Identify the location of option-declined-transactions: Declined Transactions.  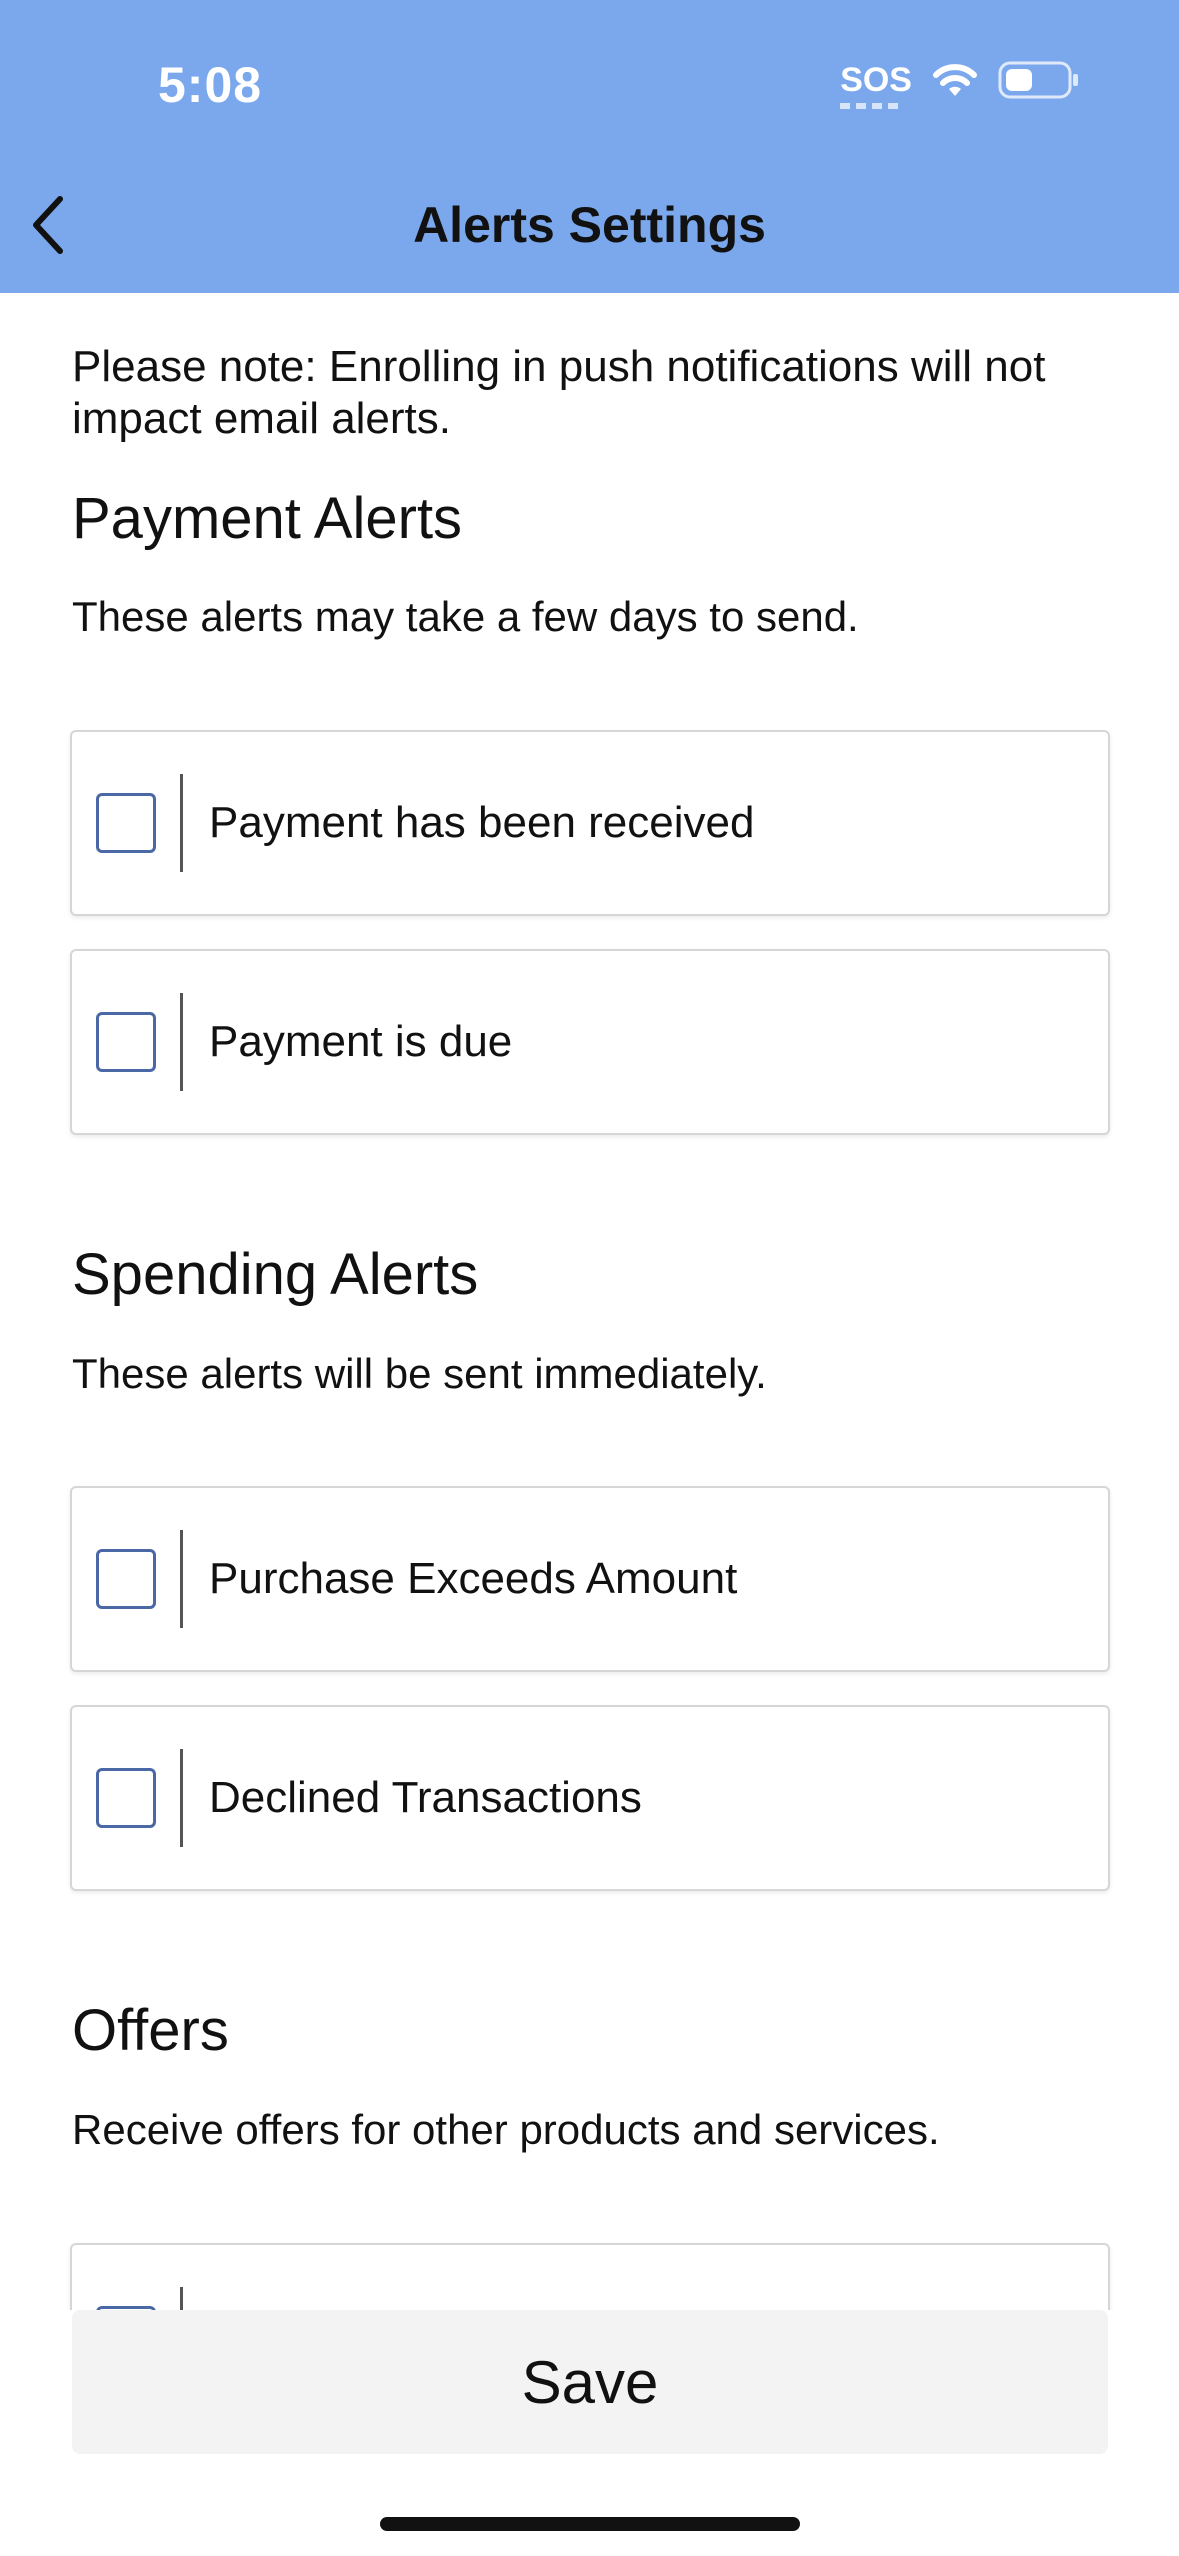
(590, 1798).